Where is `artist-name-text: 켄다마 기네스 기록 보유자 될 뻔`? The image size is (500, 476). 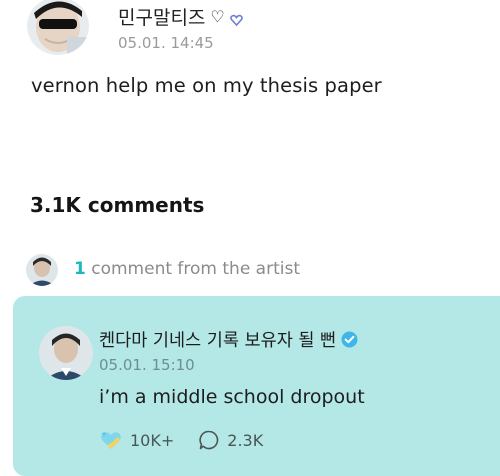
artist-name-text: 켄다마 기네스 기록 보유자 될 뻔 is located at coordinates (218, 341).